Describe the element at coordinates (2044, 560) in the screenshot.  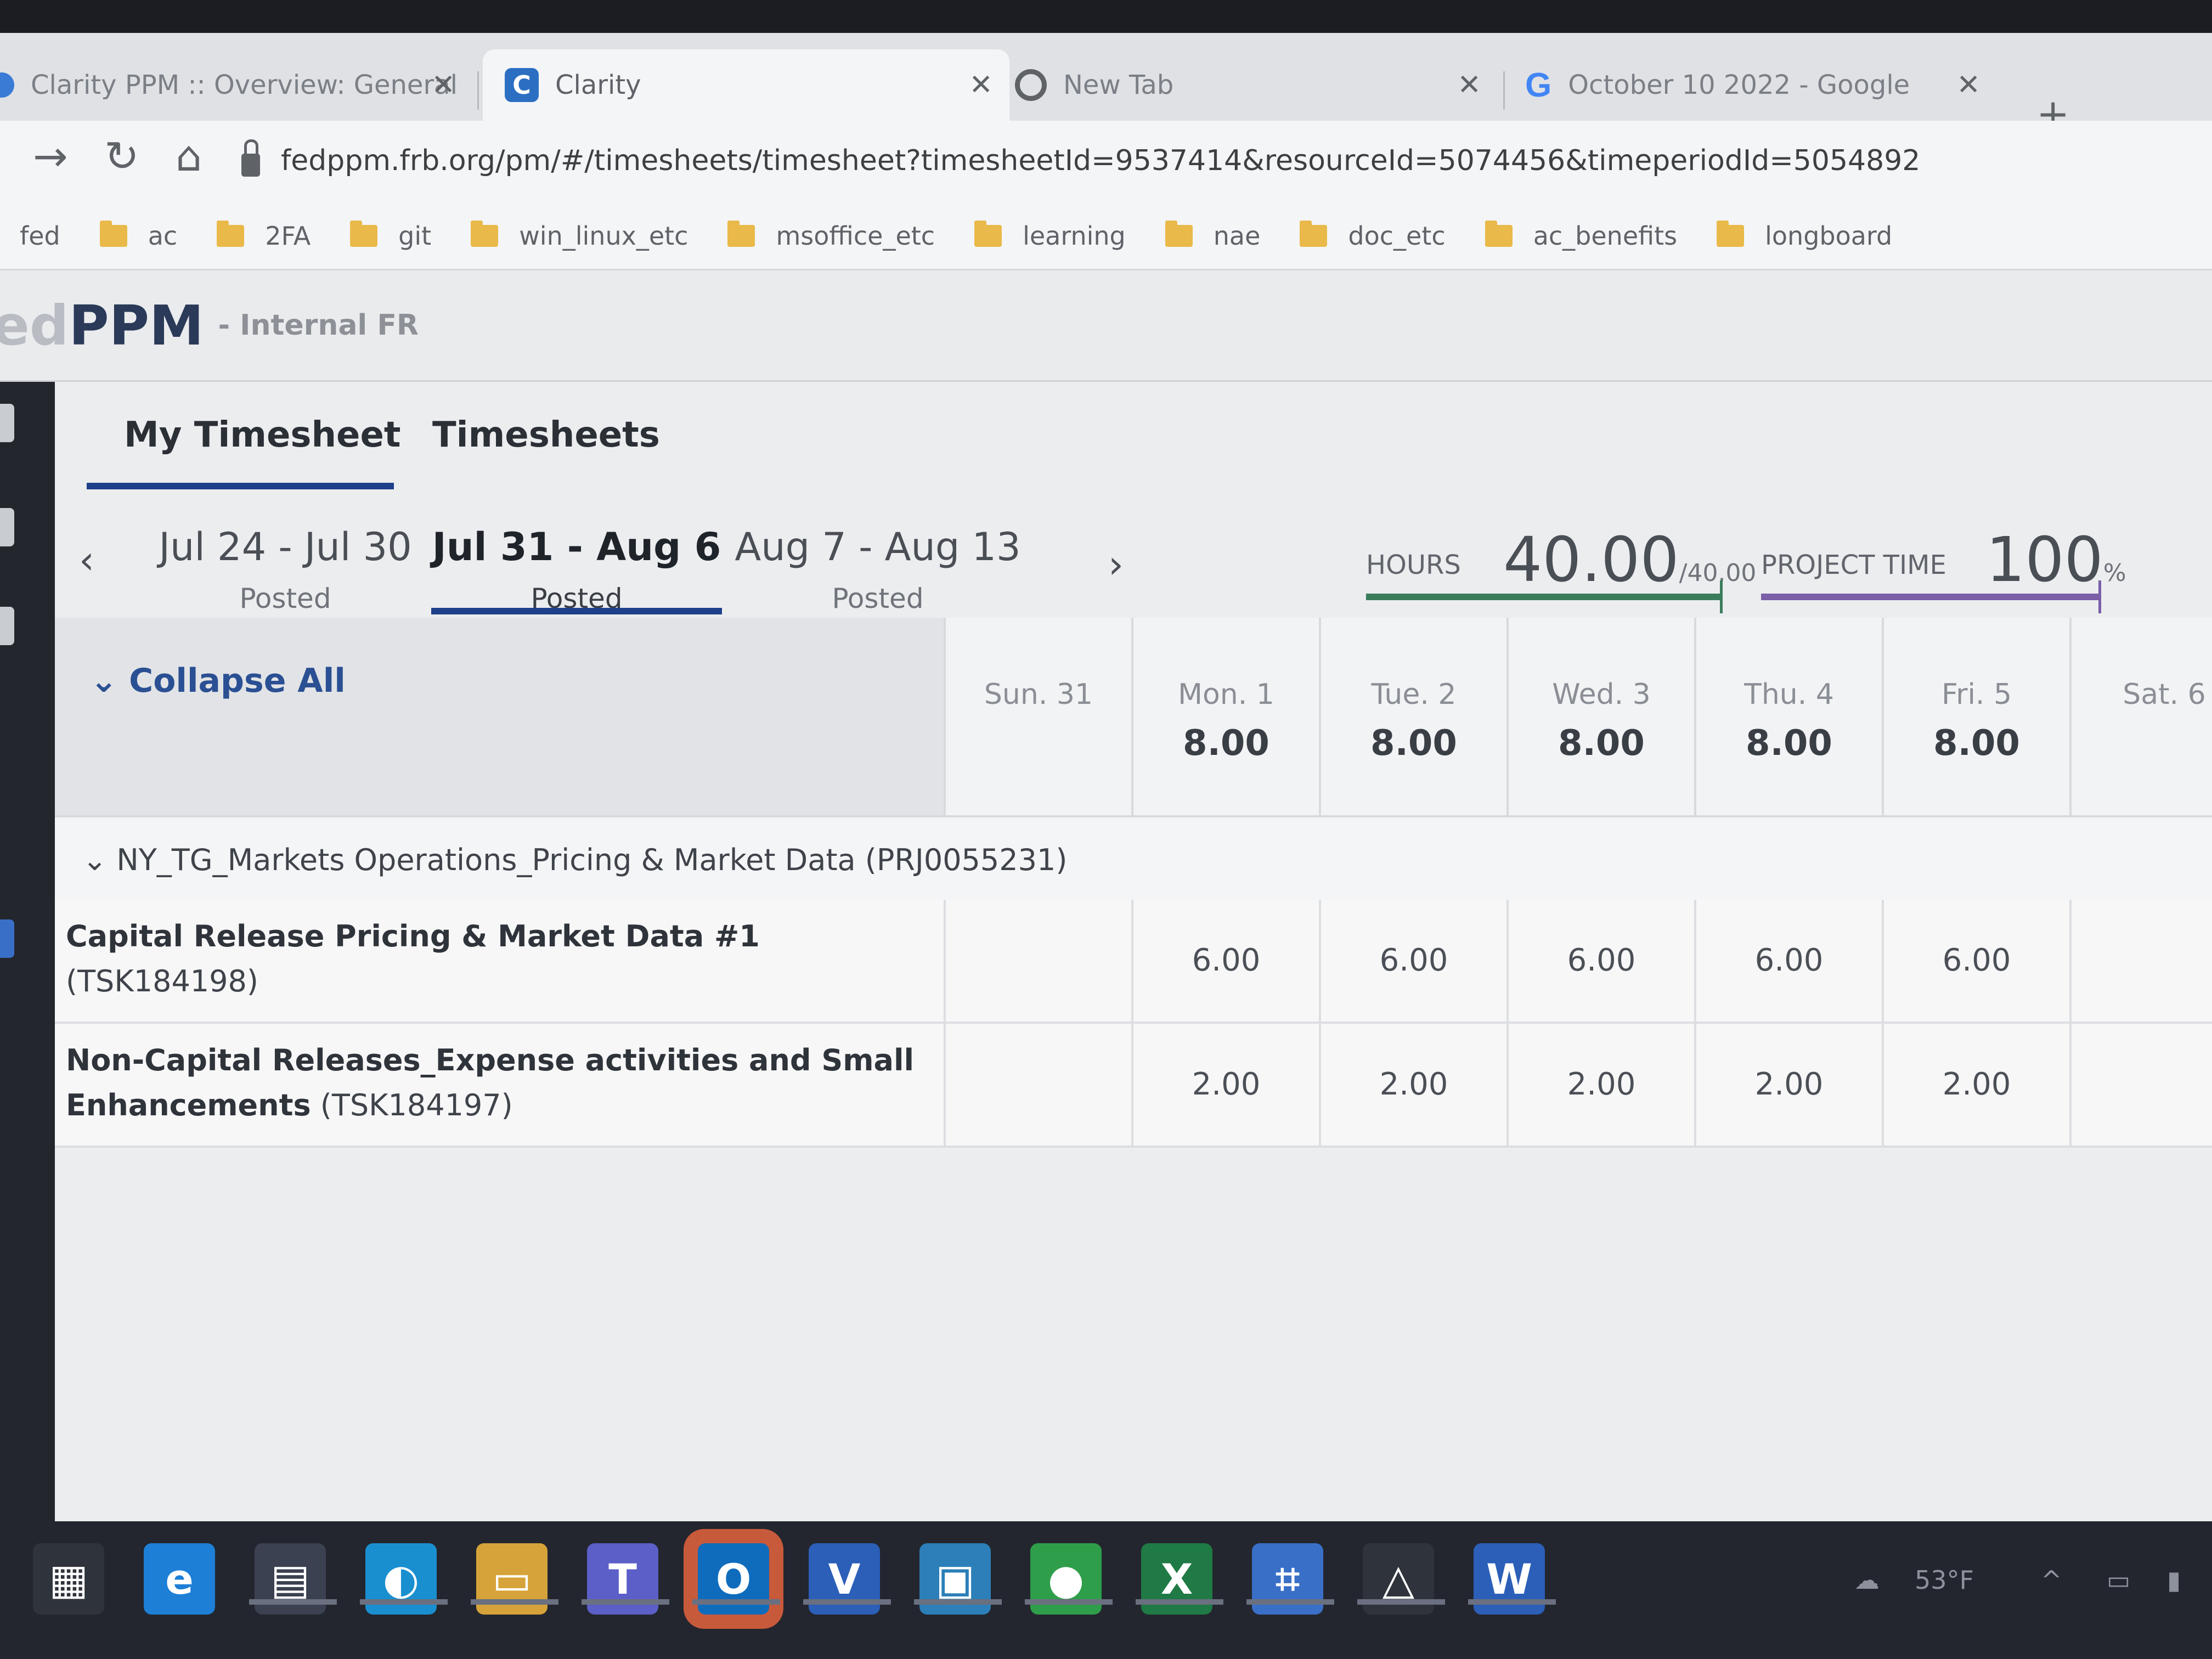
I see `project-time-number: 100` at that location.